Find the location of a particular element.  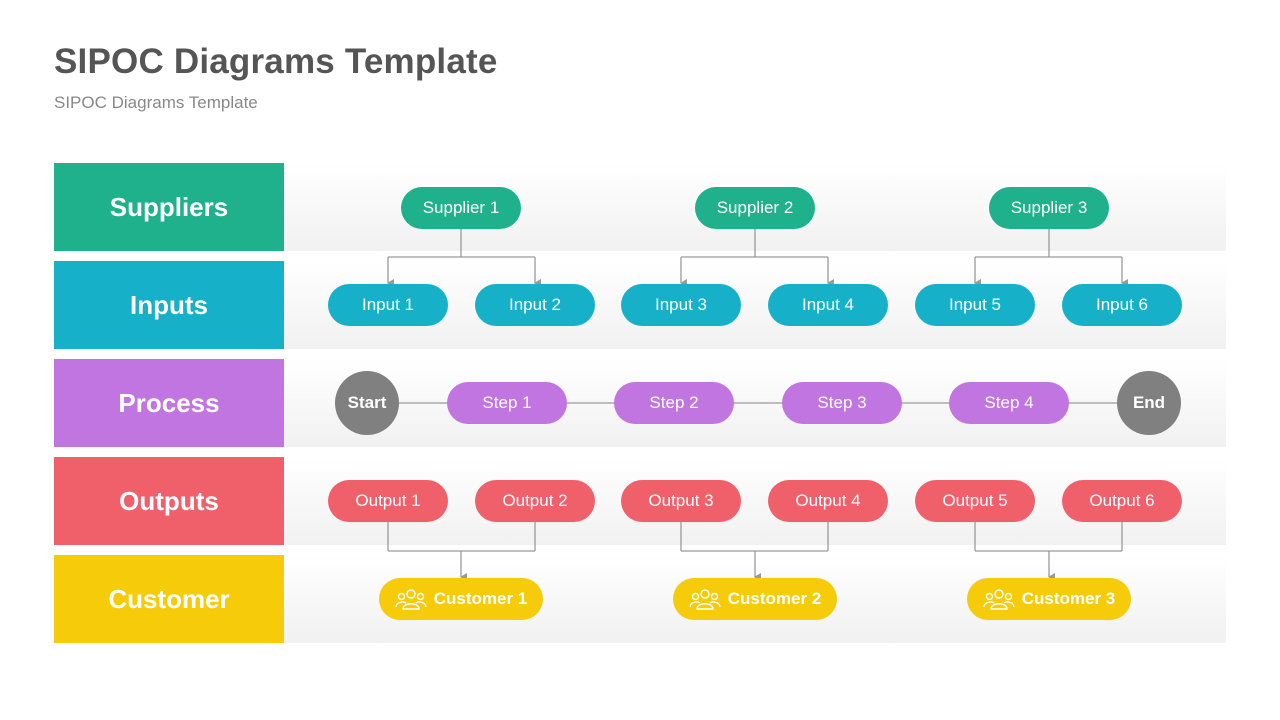

customer-node-2-label: Customer 2 is located at coordinates (774, 598).